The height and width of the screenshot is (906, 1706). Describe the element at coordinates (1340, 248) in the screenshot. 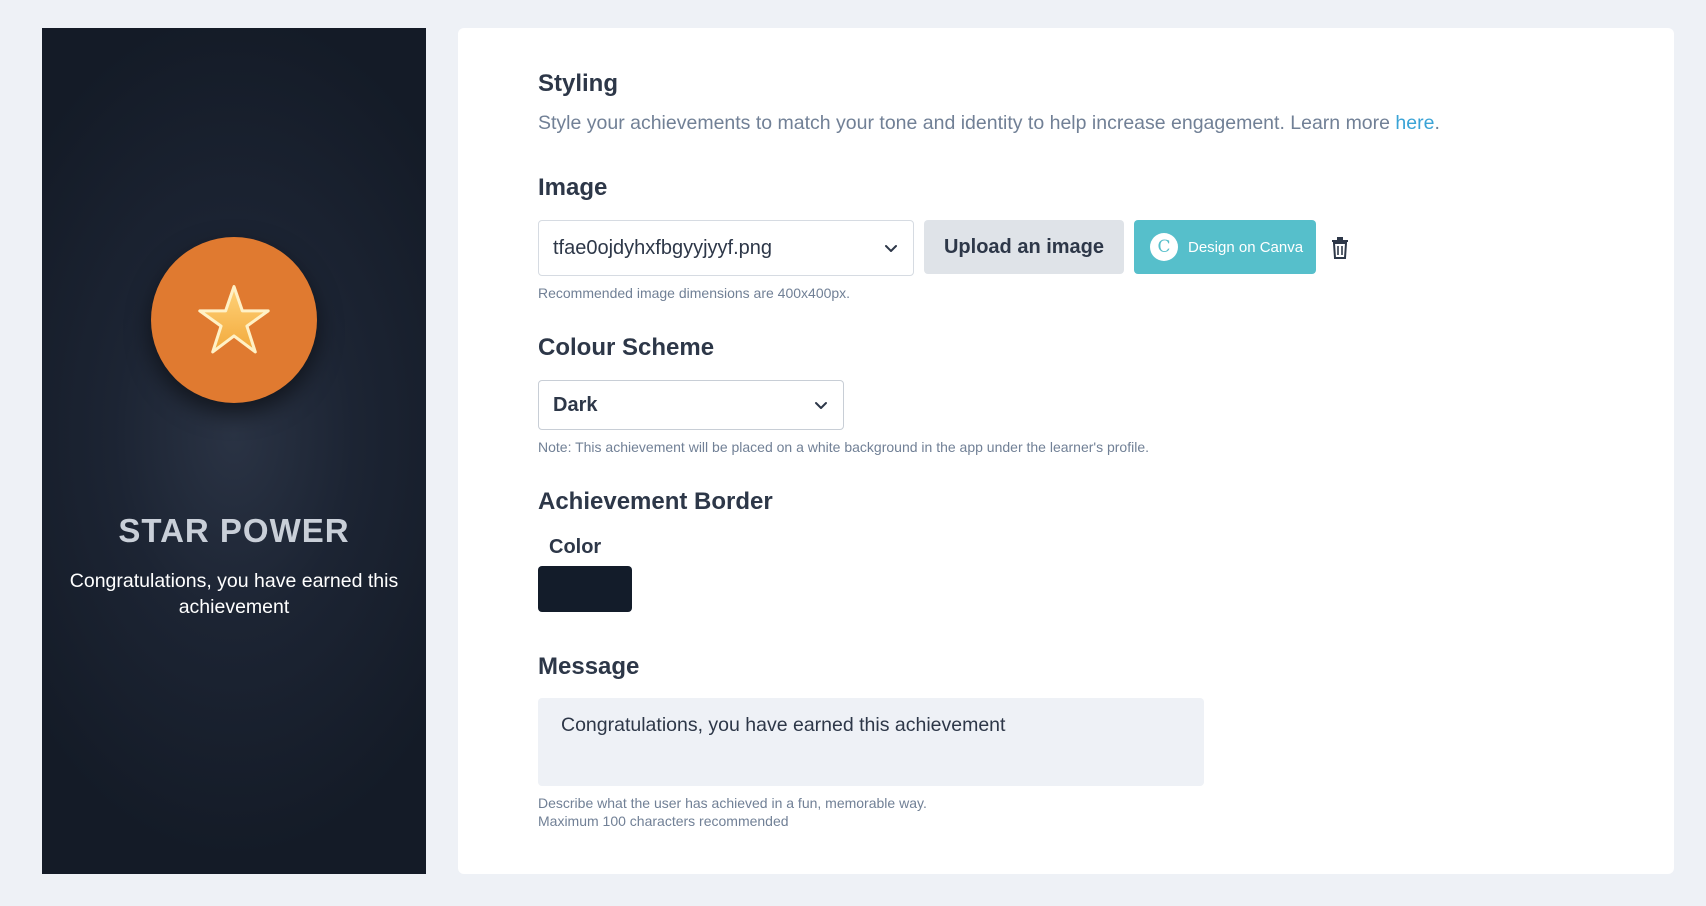

I see `trash-icon` at that location.